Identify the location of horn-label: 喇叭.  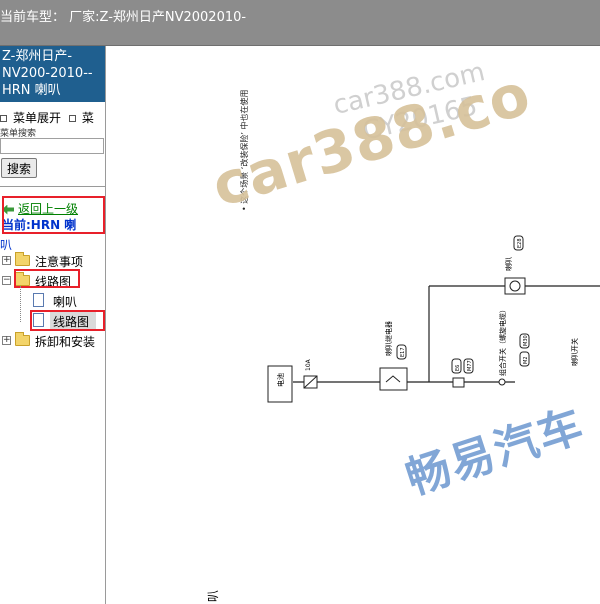
(508, 264).